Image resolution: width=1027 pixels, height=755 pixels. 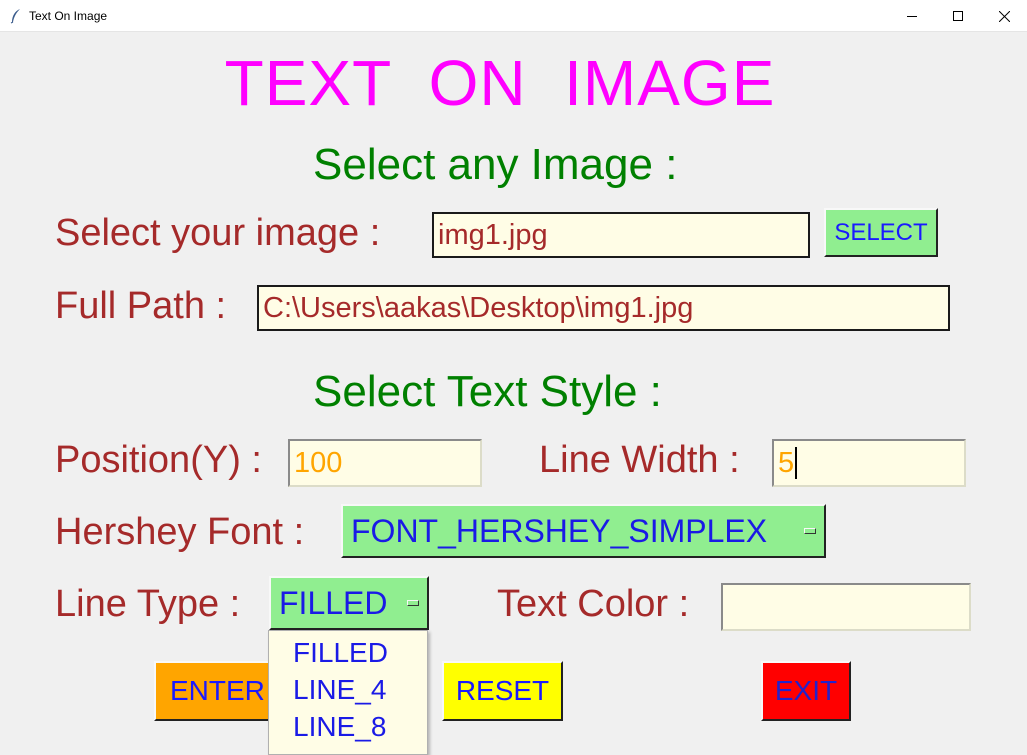 I want to click on line-type-value: FILLED, so click(x=333, y=602).